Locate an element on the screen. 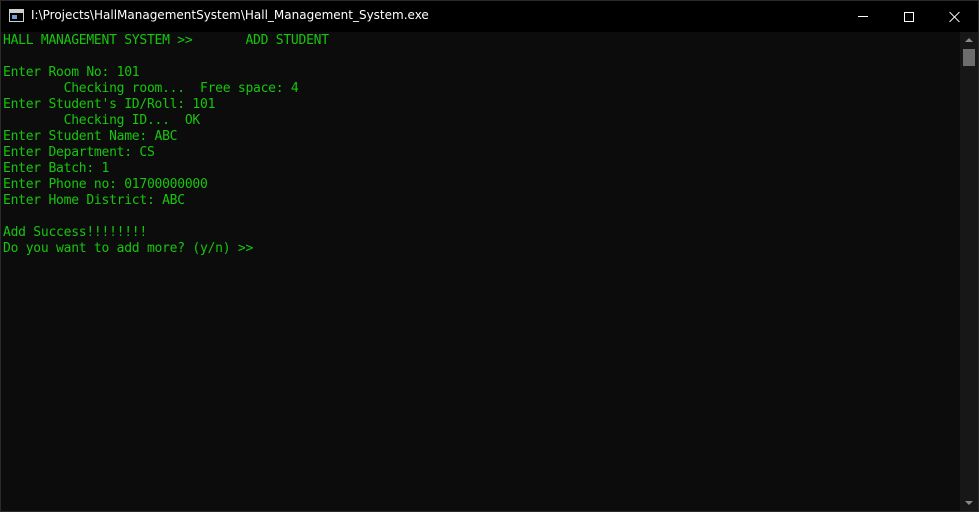 Image resolution: width=979 pixels, height=512 pixels. vertical-scrollbar is located at coordinates (969, 271).